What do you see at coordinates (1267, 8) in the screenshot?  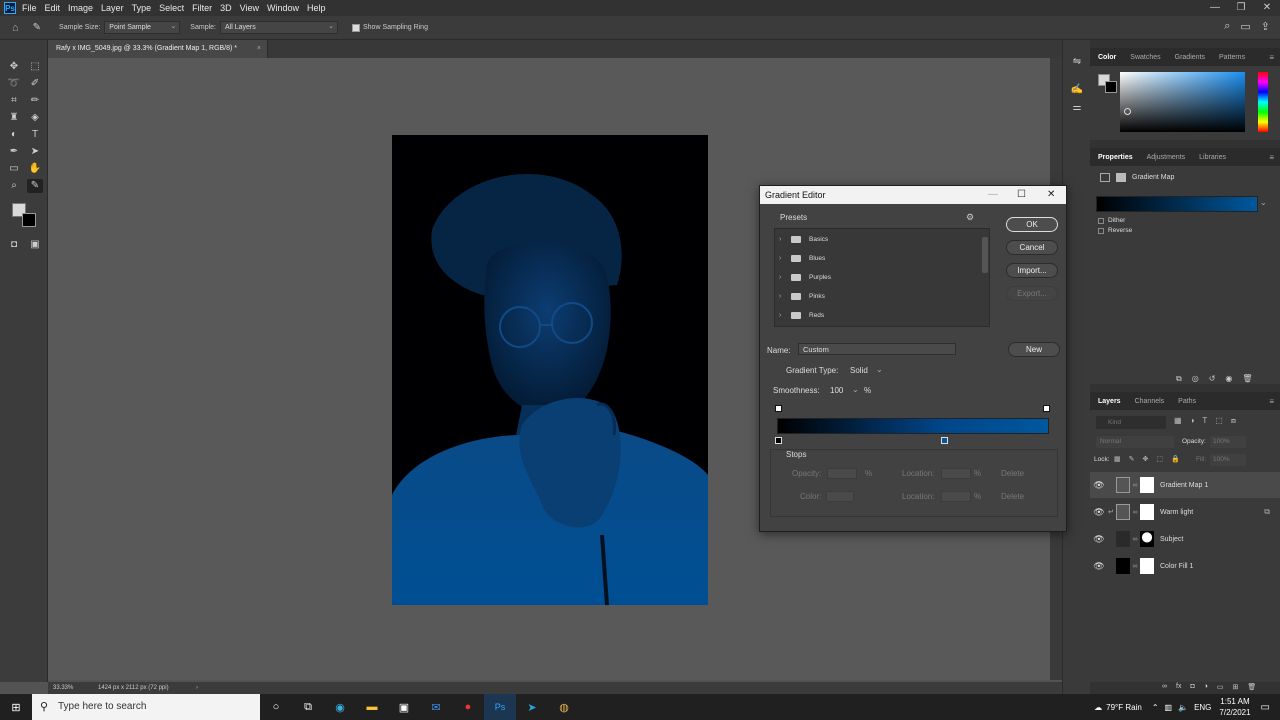 I see `close-icon: ✕` at bounding box center [1267, 8].